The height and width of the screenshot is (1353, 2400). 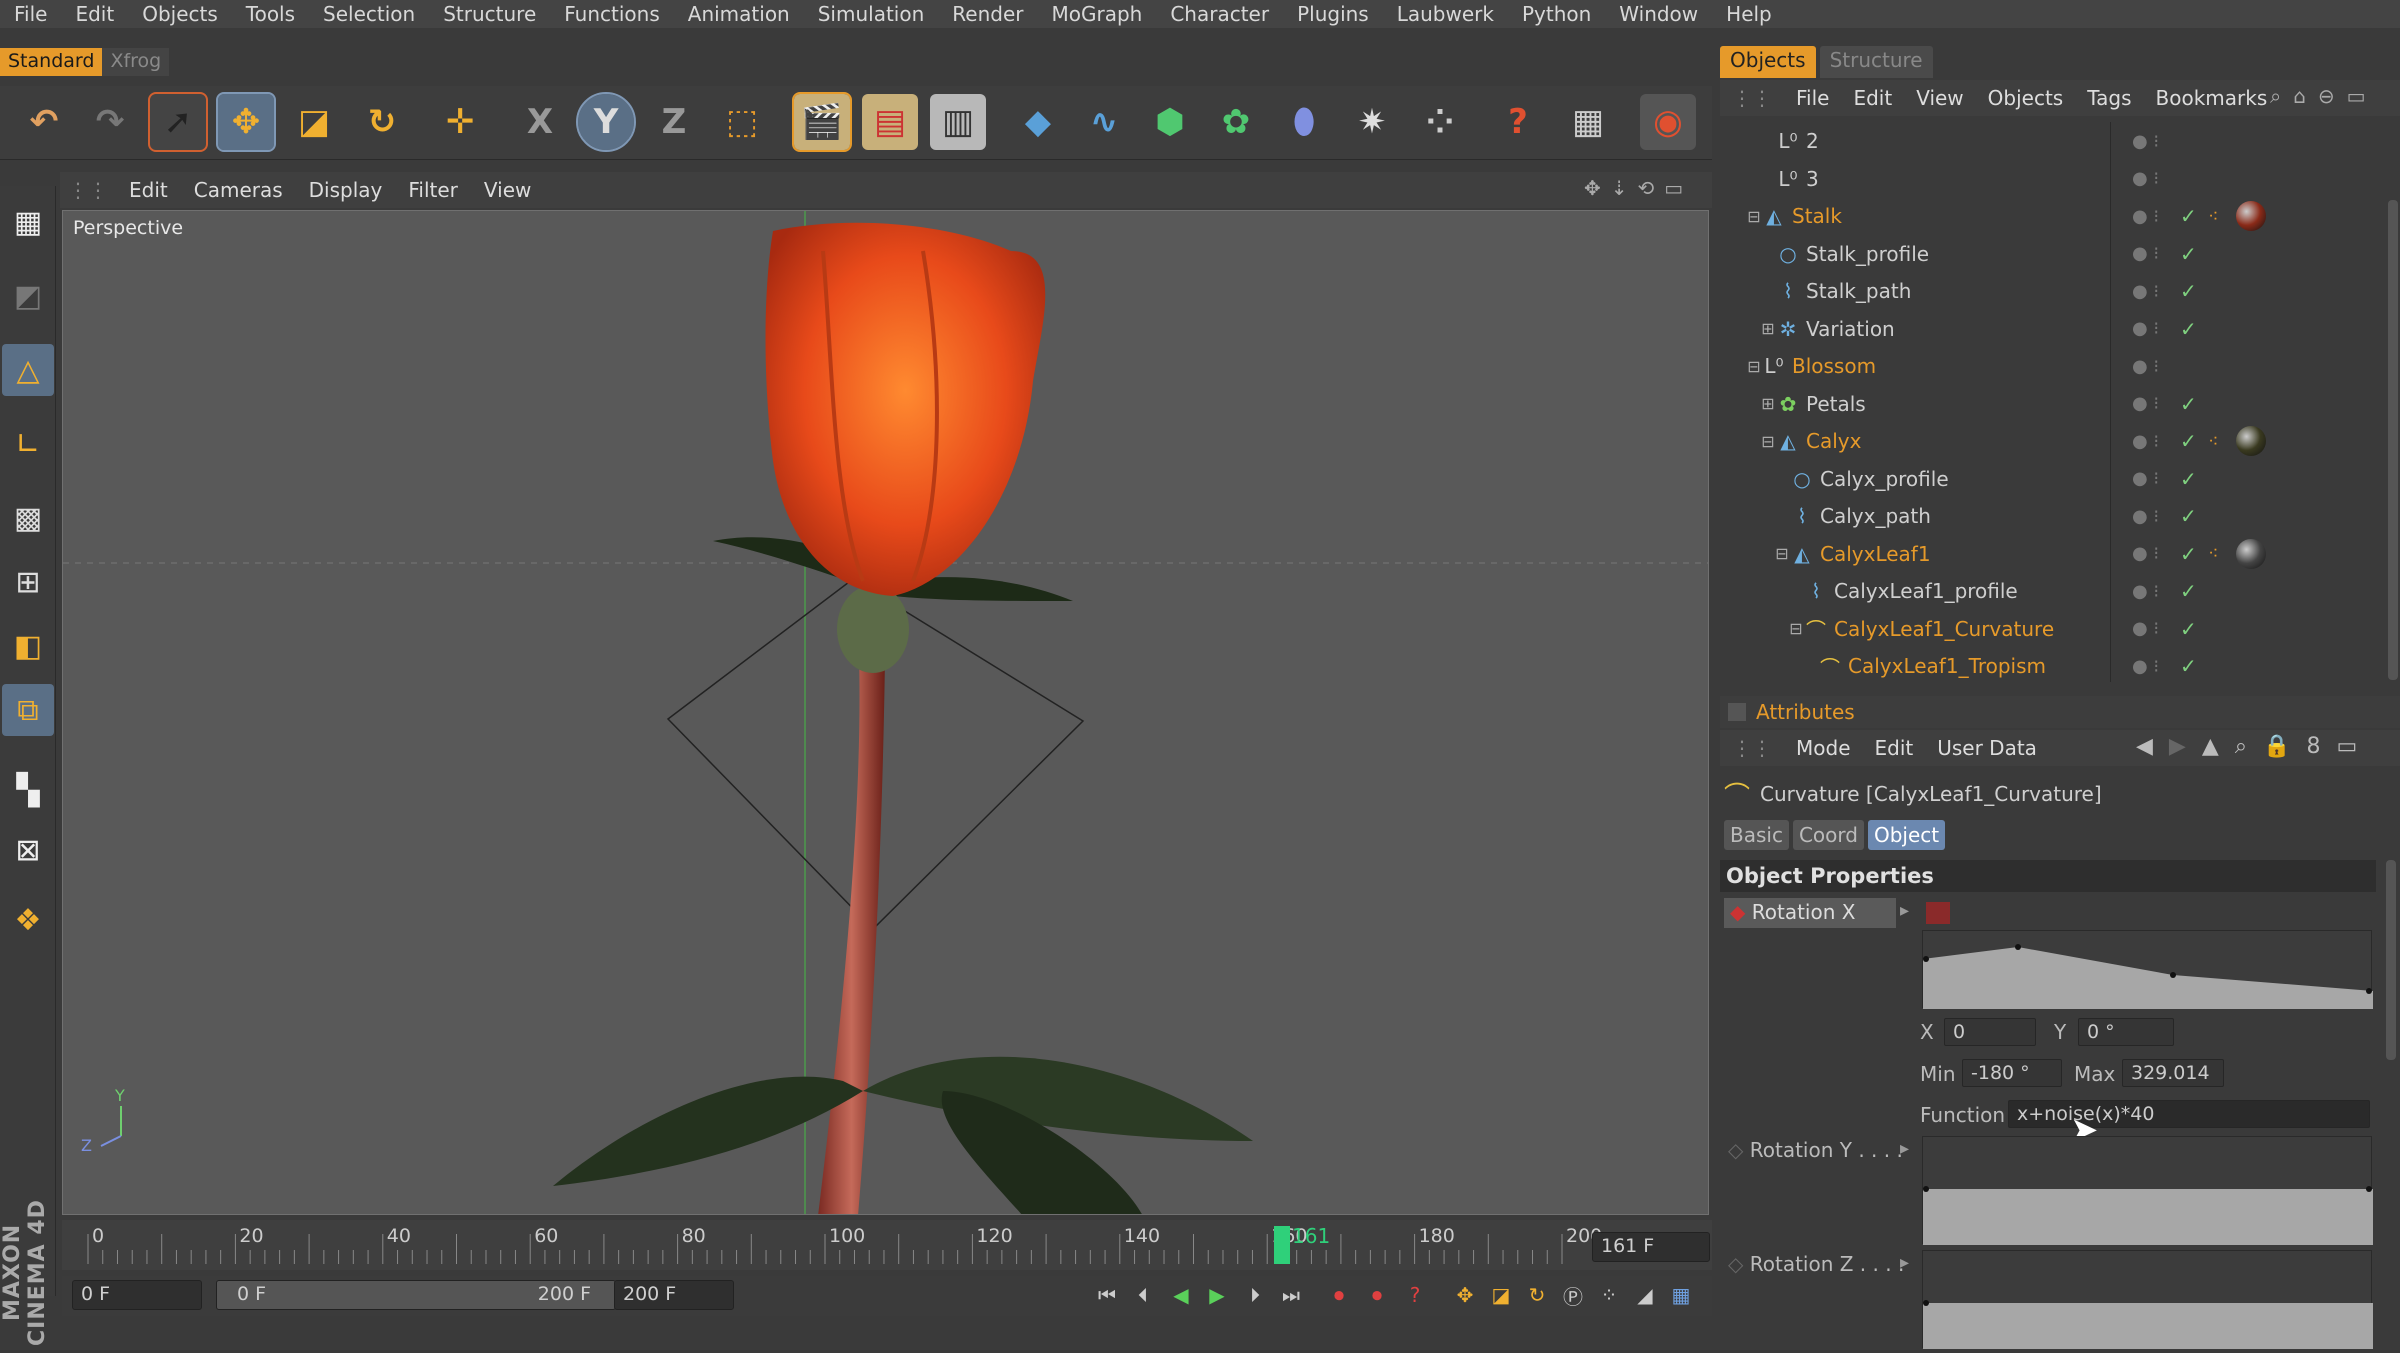 I want to click on rotation-y-label: ◇ Rotation Y . . . ., so click(x=1815, y=1150).